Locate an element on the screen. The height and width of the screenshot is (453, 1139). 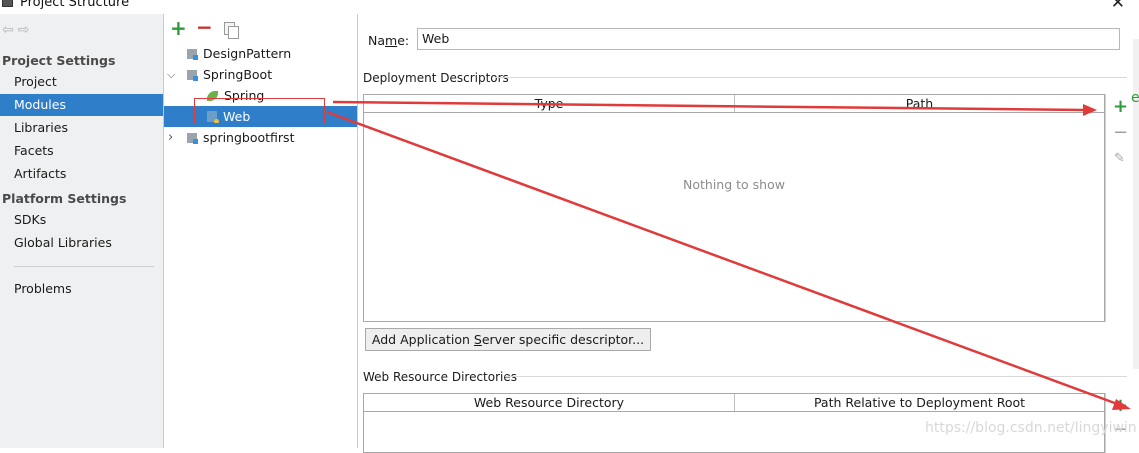
nav-arrows: ⇦⇨ is located at coordinates (17, 30).